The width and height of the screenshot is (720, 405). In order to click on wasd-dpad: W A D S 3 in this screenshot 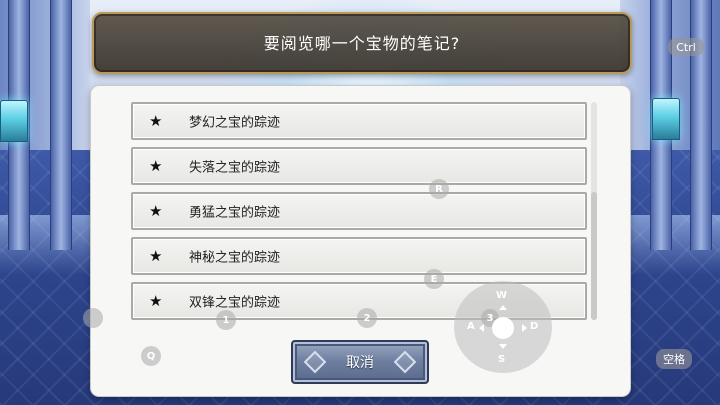, I will do `click(503, 327)`.